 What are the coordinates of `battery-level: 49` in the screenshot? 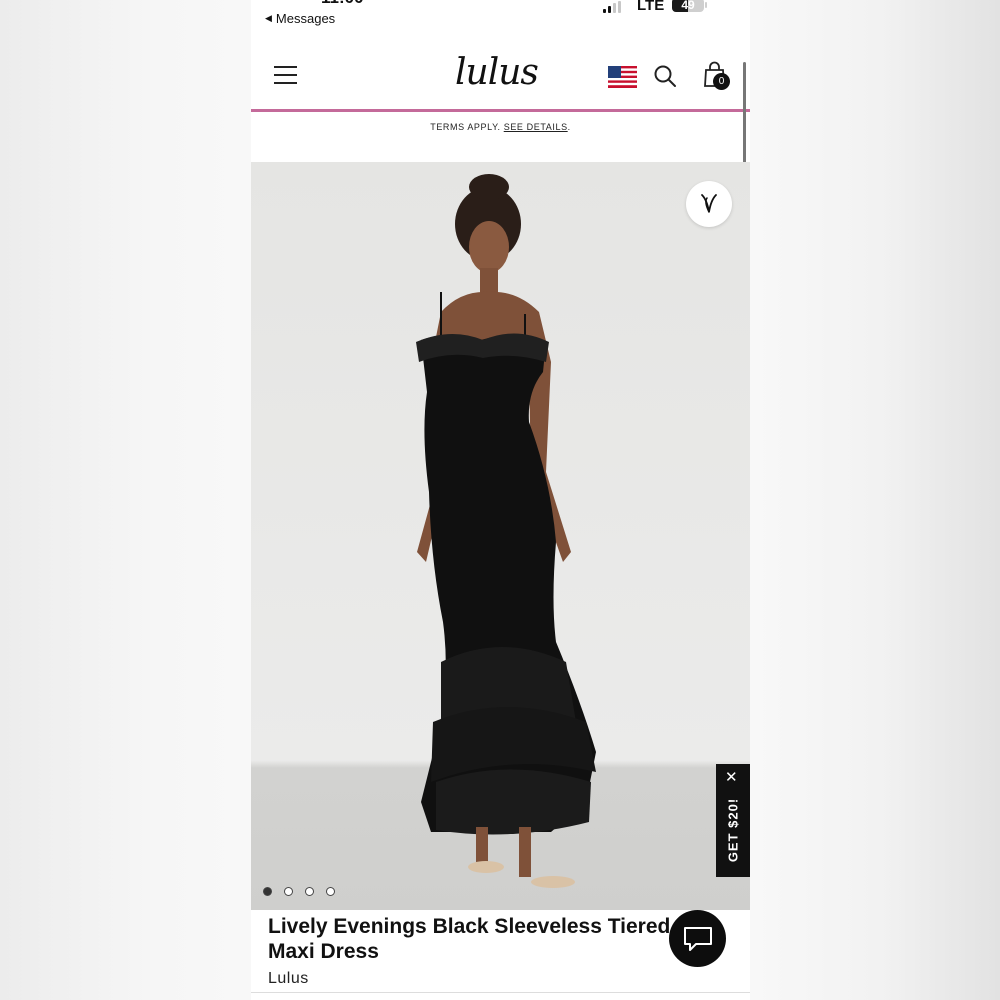 It's located at (688, 6).